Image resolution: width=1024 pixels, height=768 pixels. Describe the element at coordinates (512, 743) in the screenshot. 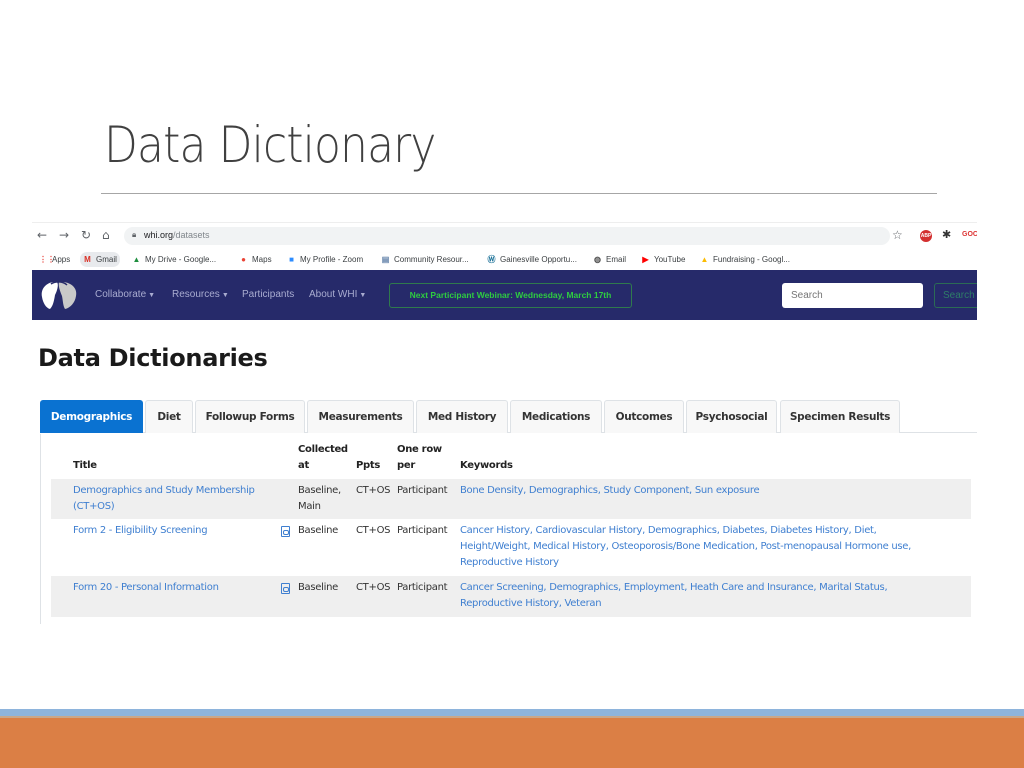

I see `footer-band-orange` at that location.